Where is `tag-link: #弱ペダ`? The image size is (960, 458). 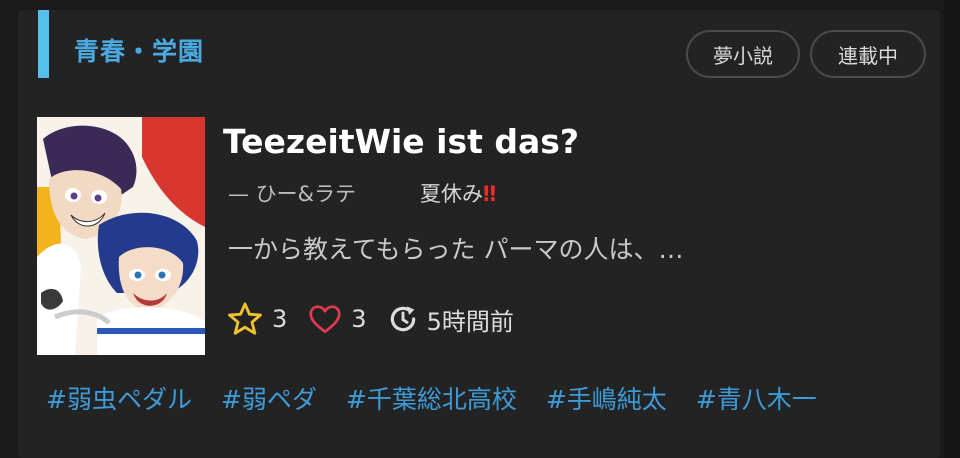
tag-link: #弱ペダ is located at coordinates (269, 398).